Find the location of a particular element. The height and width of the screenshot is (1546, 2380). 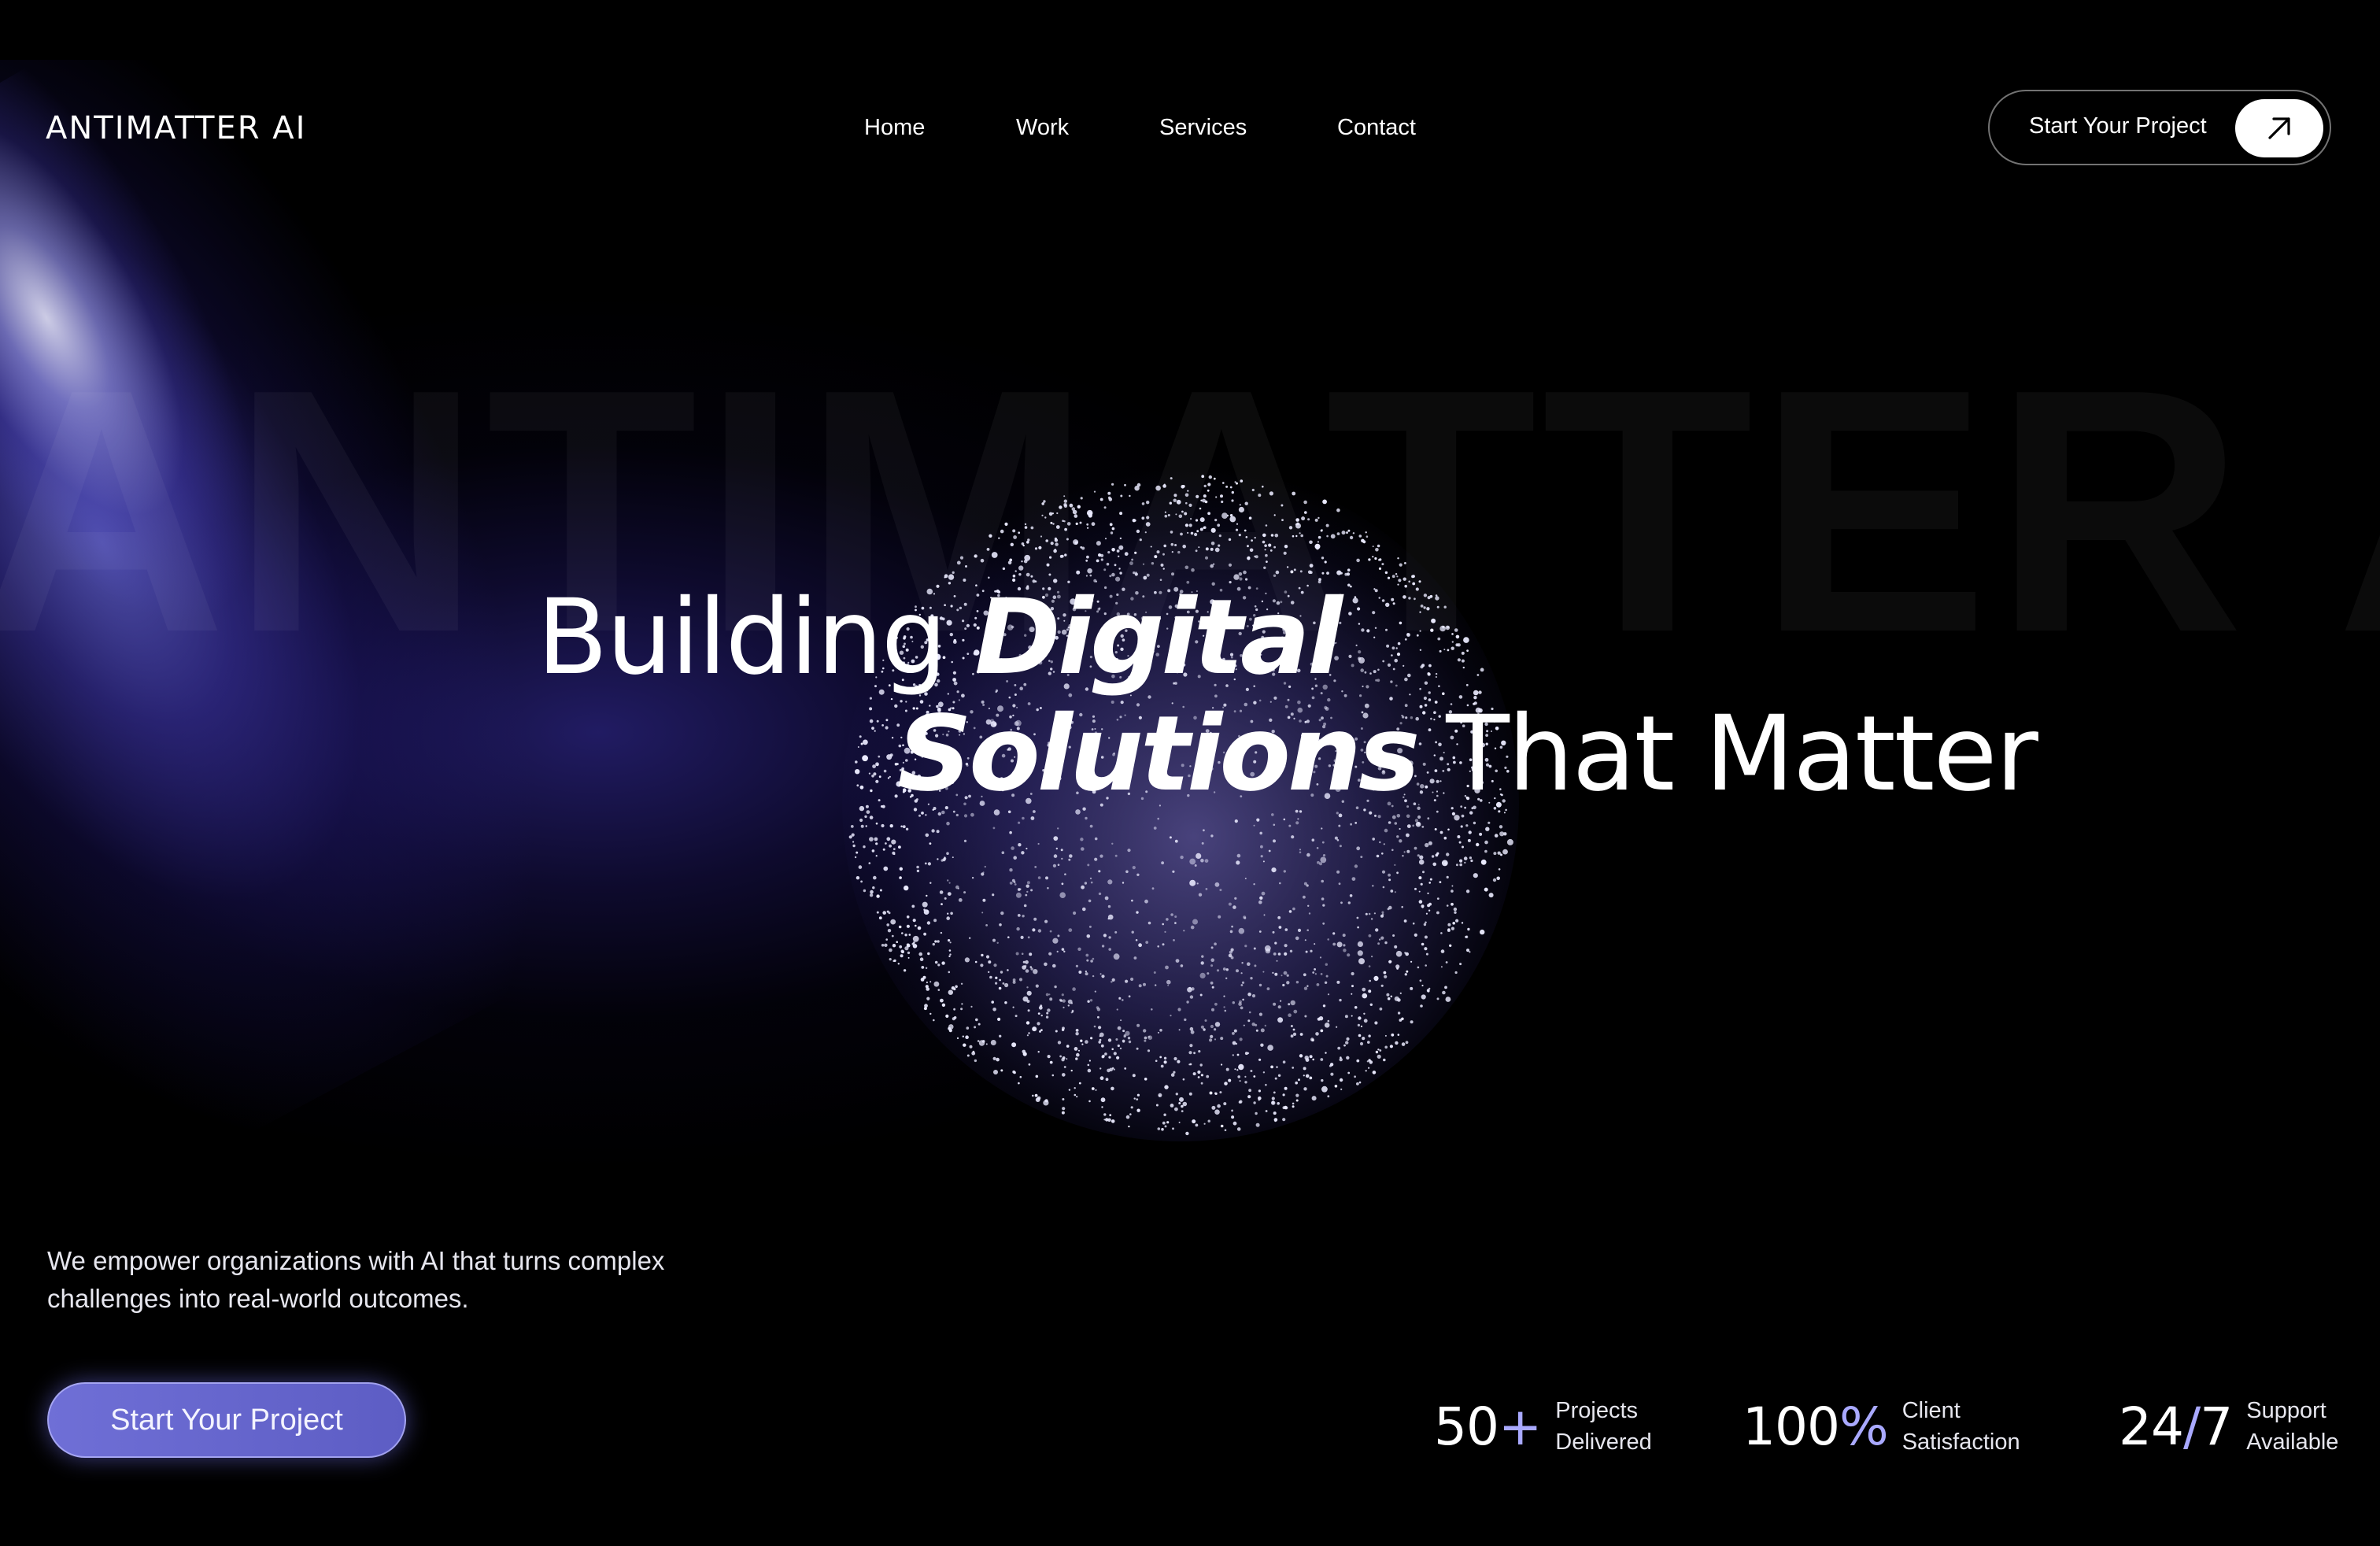

nav-work: Work is located at coordinates (1042, 128).